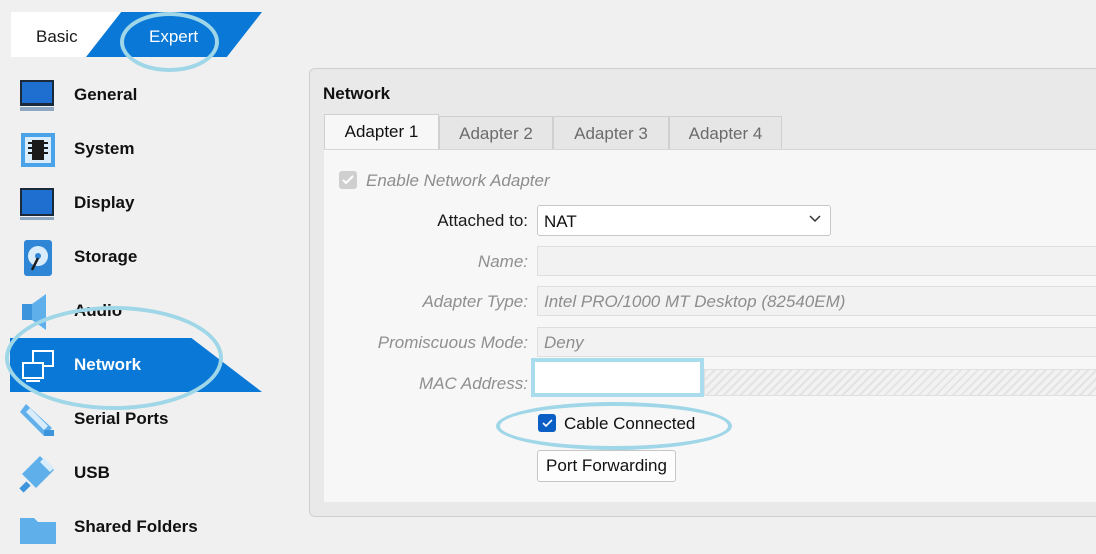  I want to click on mac-address-input, so click(617, 377).